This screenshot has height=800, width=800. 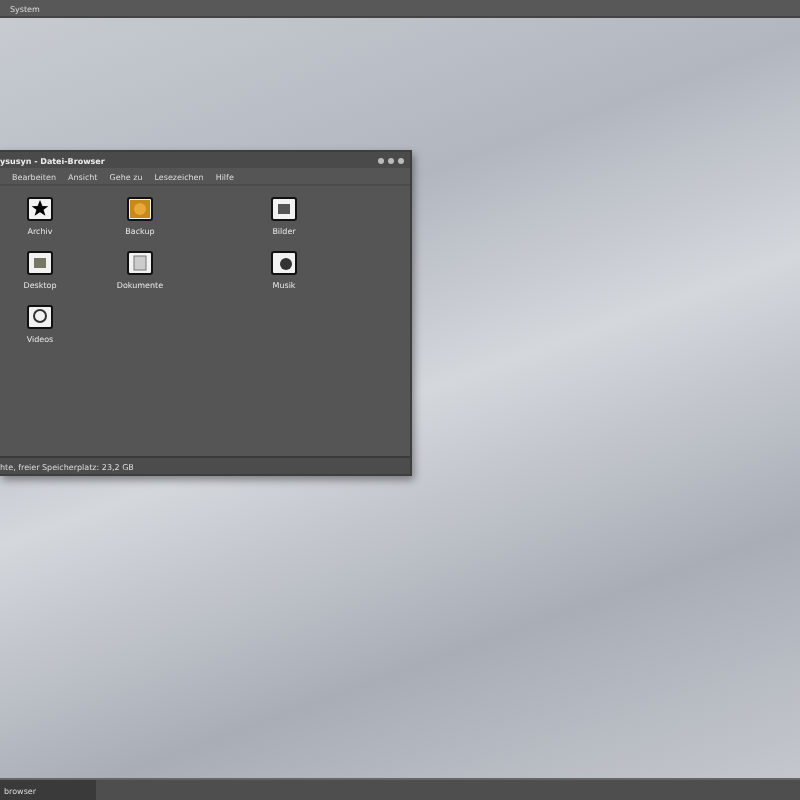 I want to click on document-folder-icon, so click(x=140, y=262).